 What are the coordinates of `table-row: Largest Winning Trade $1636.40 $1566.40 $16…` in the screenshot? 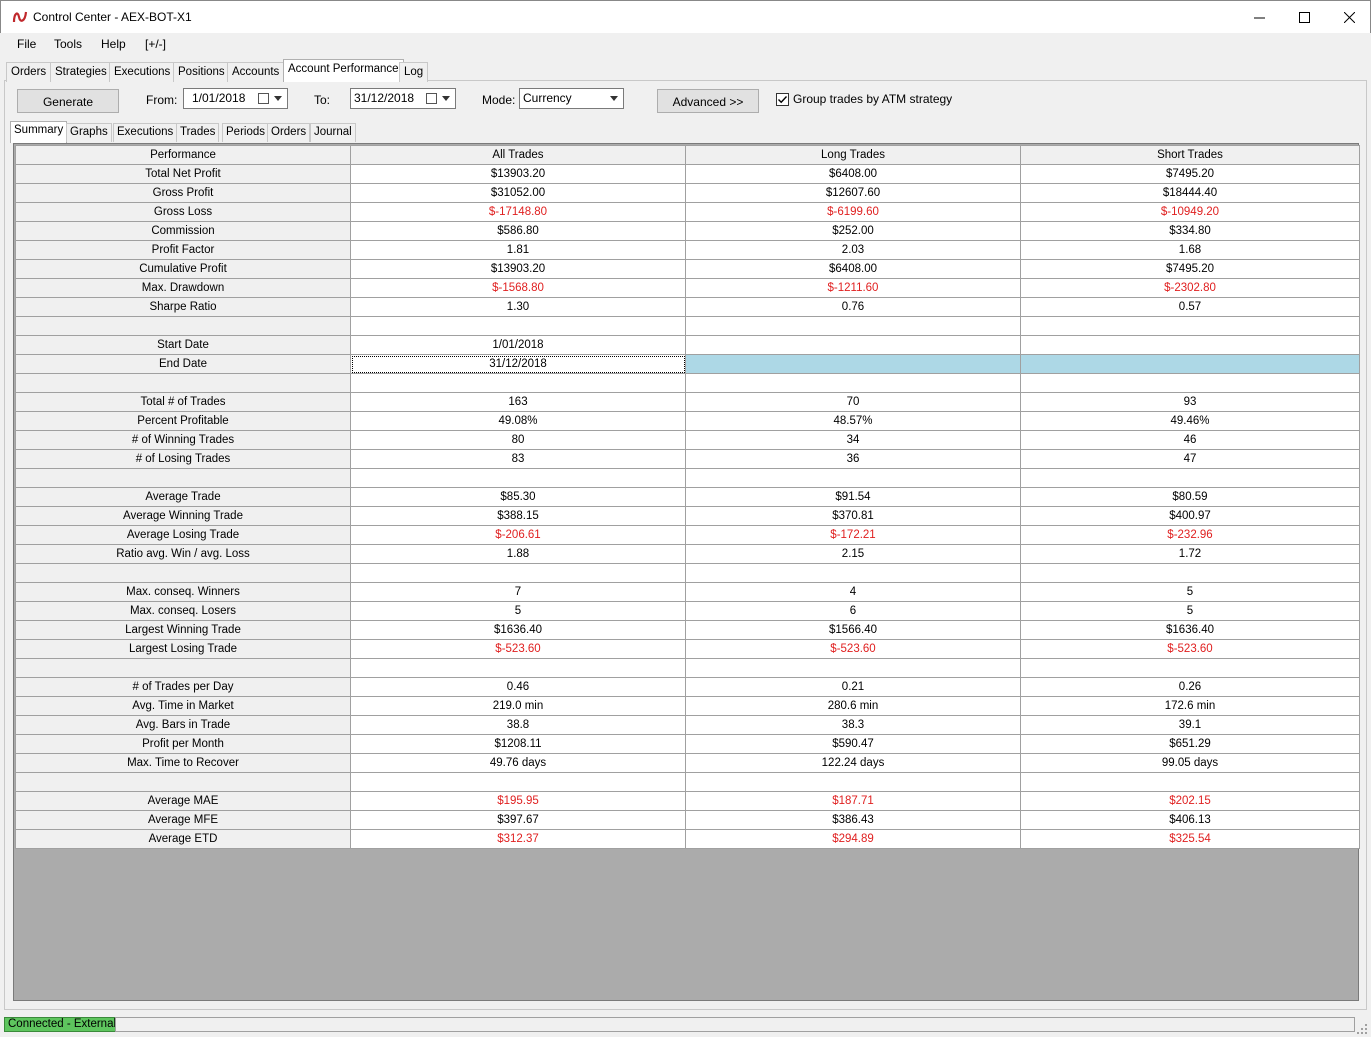 It's located at (687, 630).